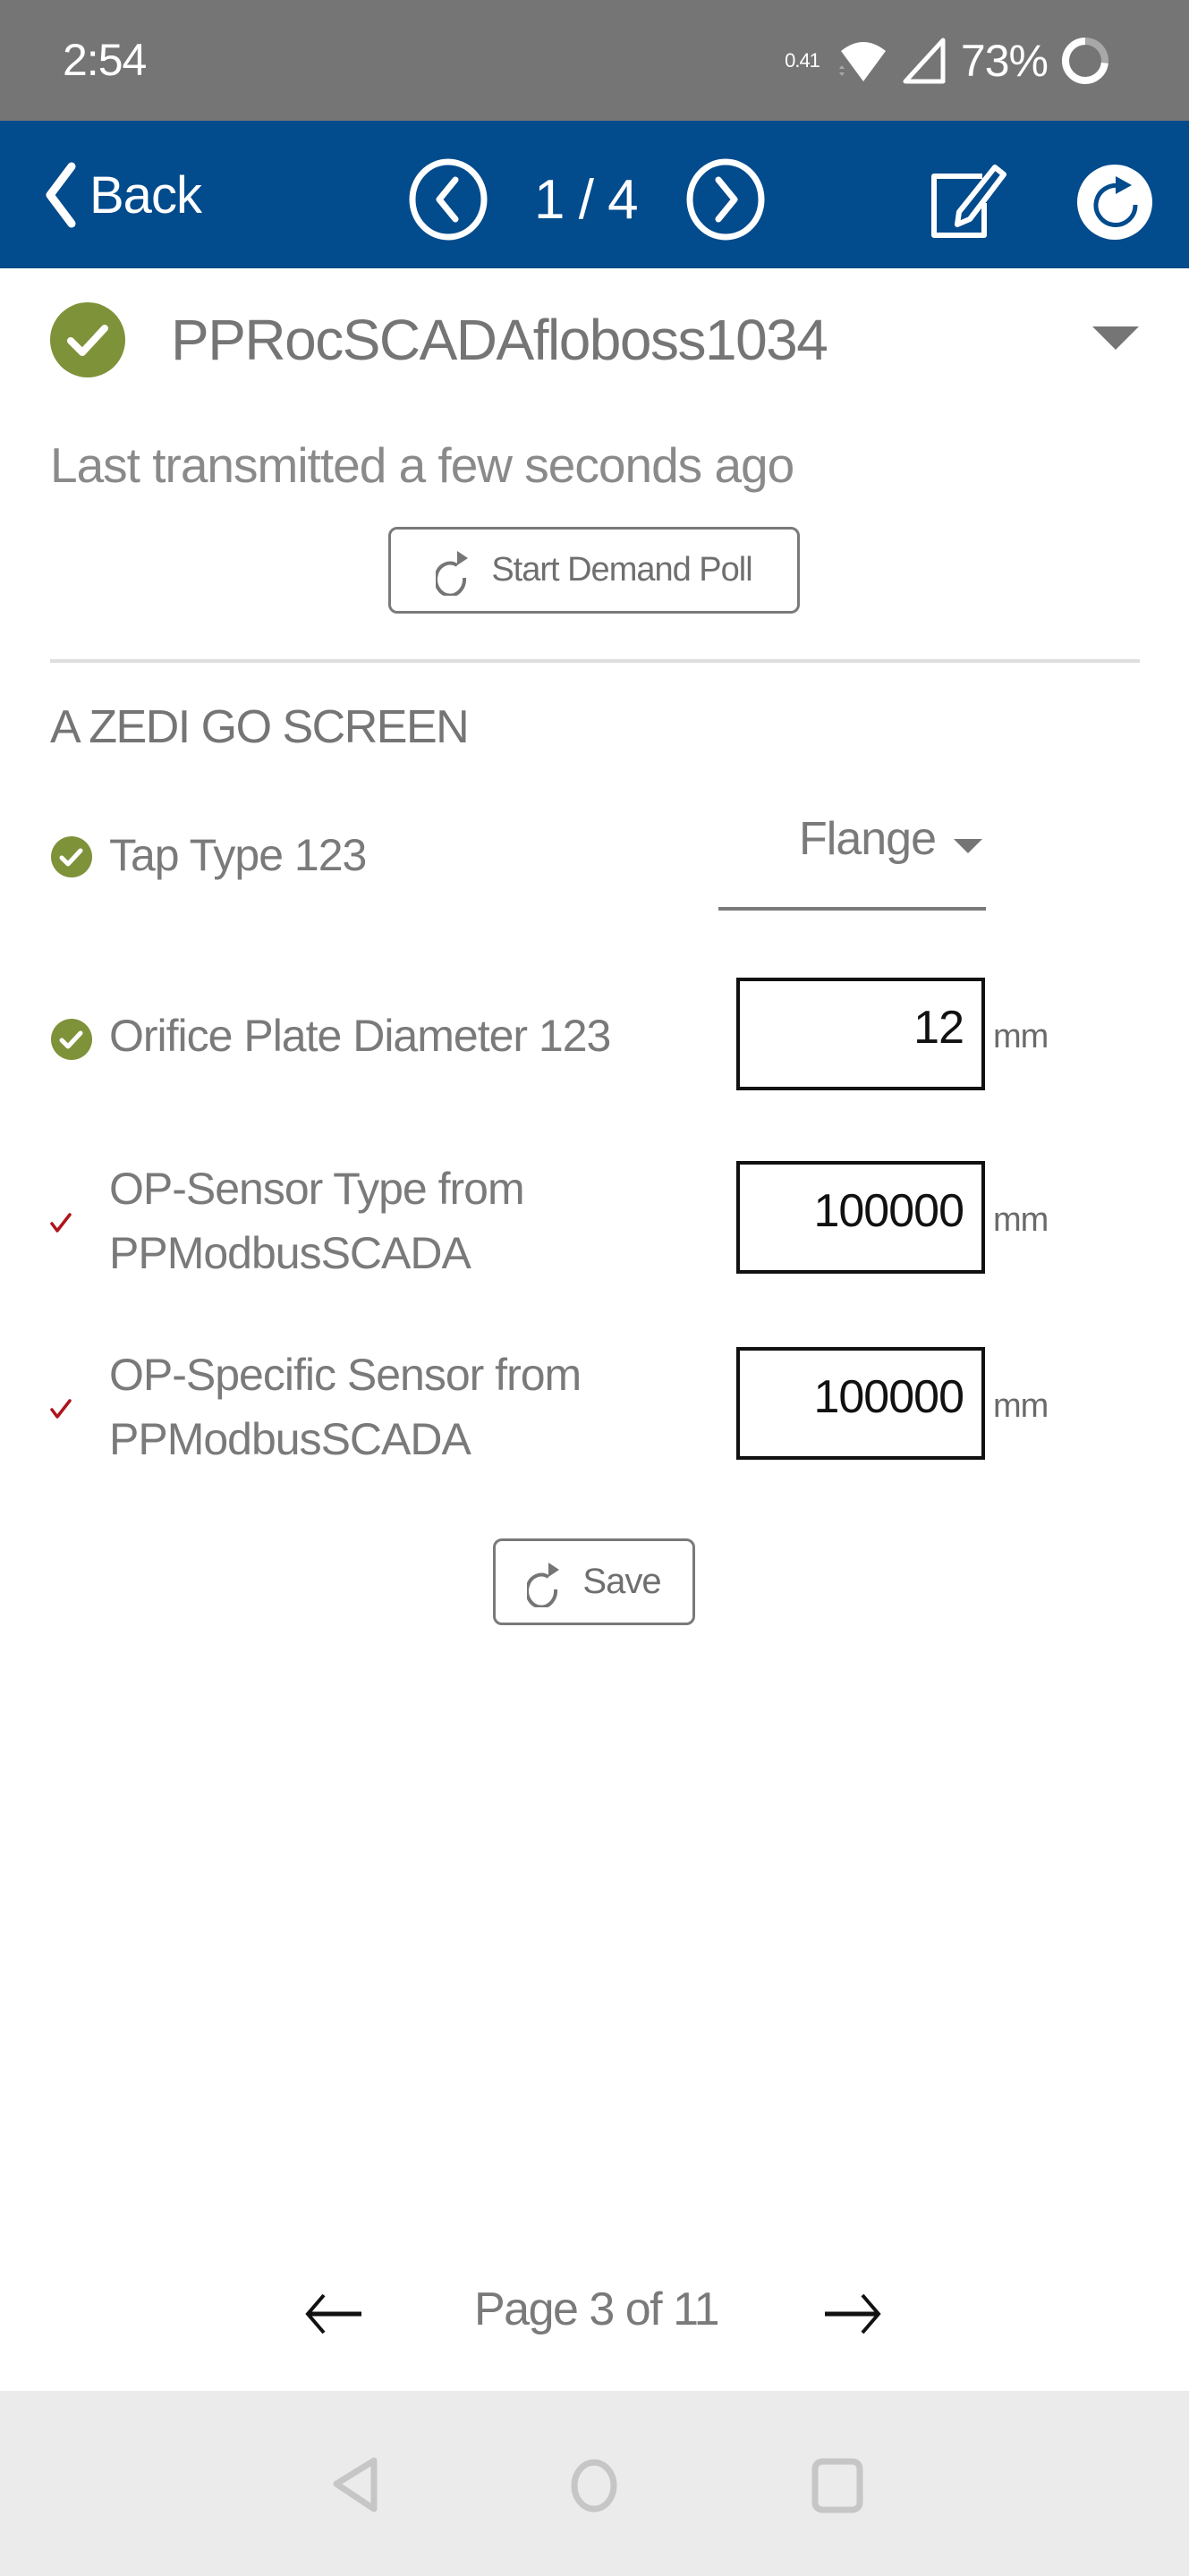  What do you see at coordinates (354, 2485) in the screenshot?
I see `nav-back-icon` at bounding box center [354, 2485].